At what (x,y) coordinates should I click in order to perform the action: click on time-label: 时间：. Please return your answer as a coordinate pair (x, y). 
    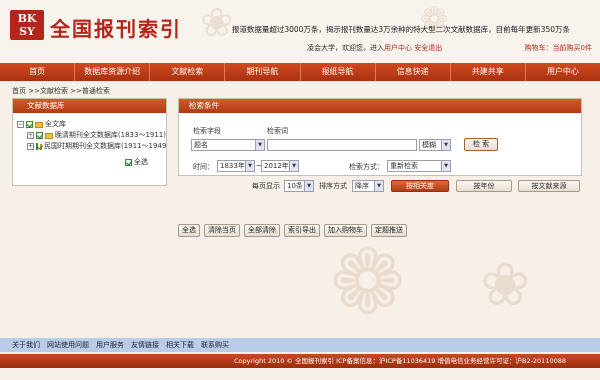
    Looking at the image, I should click on (203, 167).